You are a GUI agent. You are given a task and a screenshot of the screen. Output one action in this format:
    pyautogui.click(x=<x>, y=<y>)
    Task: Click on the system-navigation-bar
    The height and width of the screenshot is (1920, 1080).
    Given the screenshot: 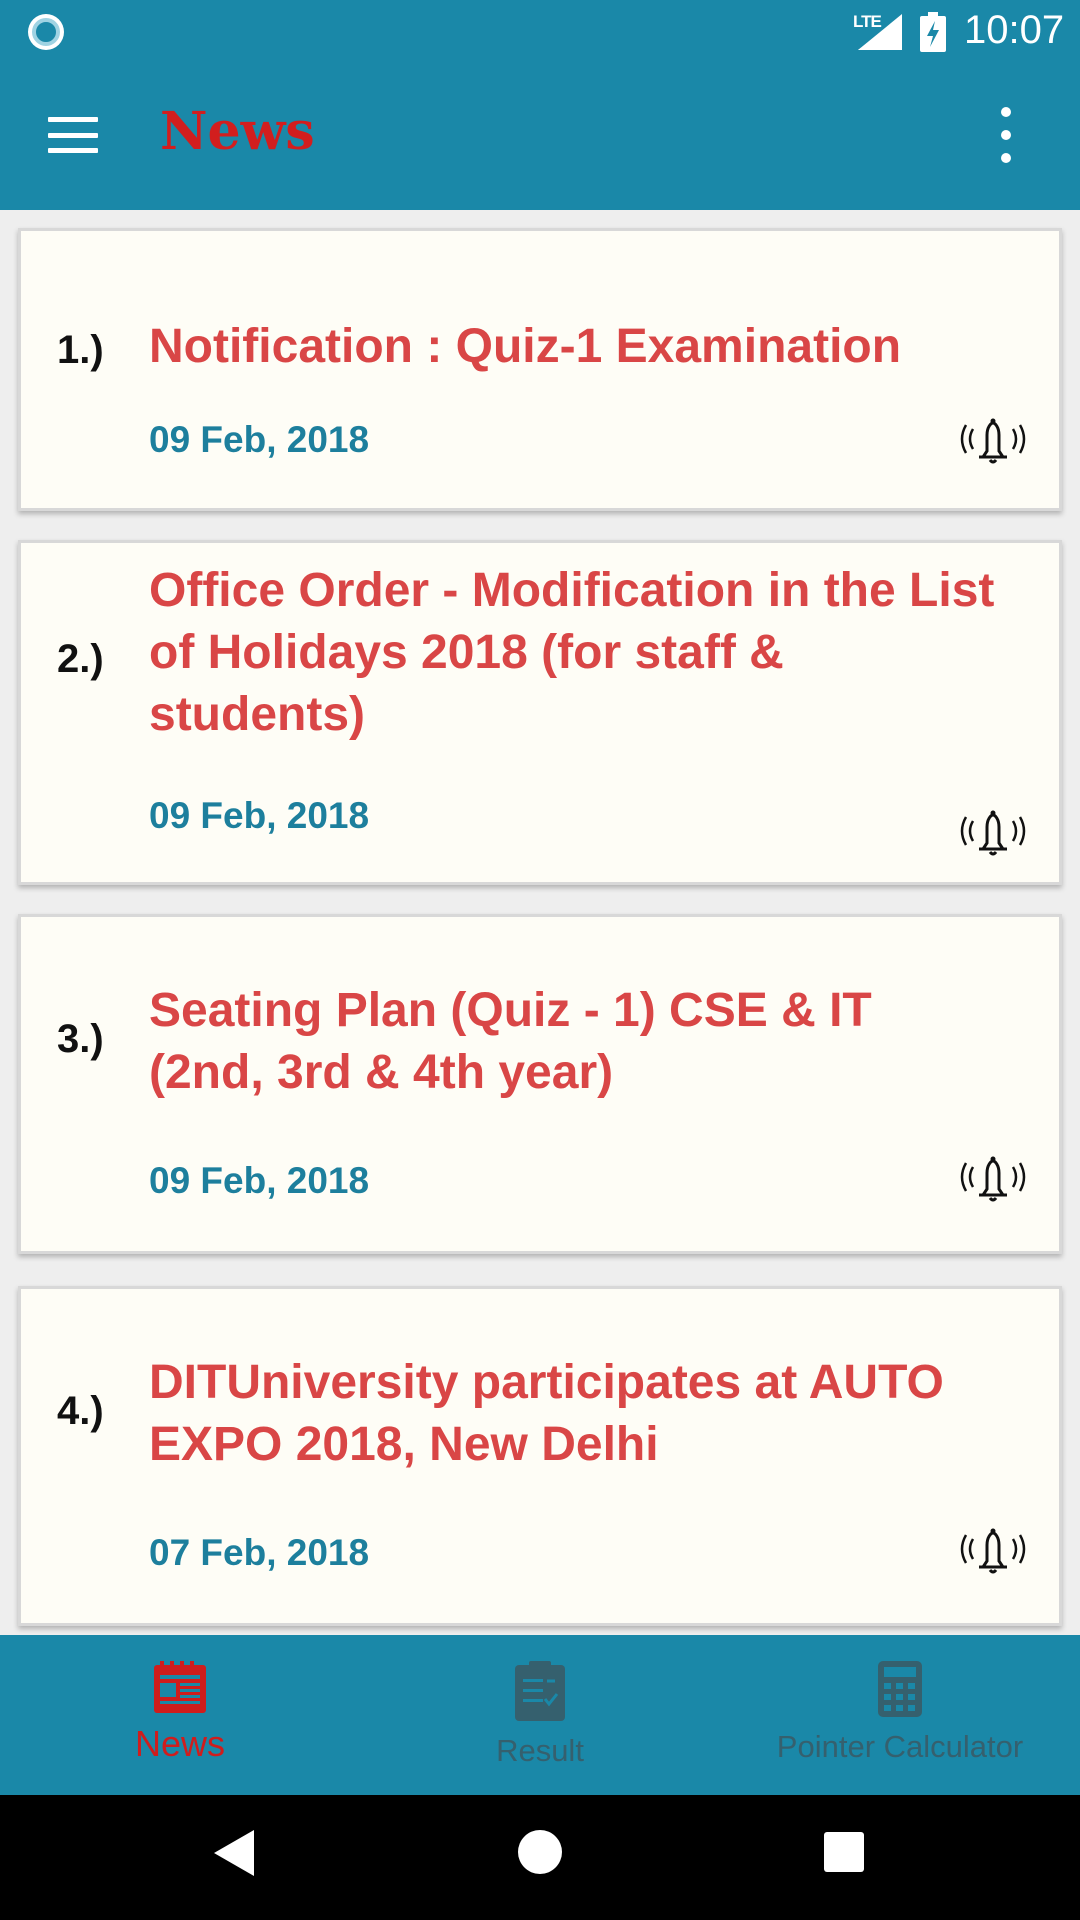 What is the action you would take?
    pyautogui.click(x=540, y=1857)
    